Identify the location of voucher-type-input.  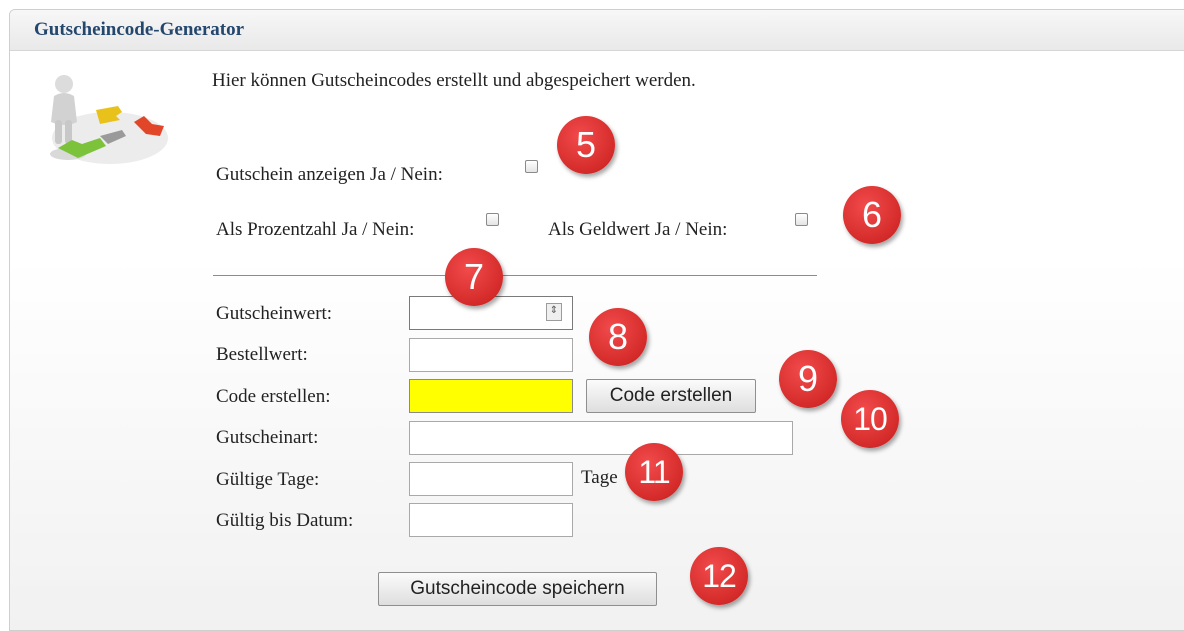
(601, 438).